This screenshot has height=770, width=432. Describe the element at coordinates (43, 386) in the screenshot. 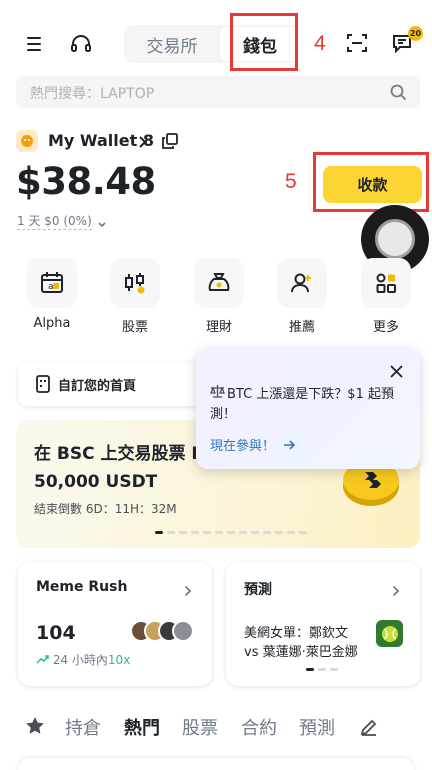

I see `customize-home-icon` at that location.